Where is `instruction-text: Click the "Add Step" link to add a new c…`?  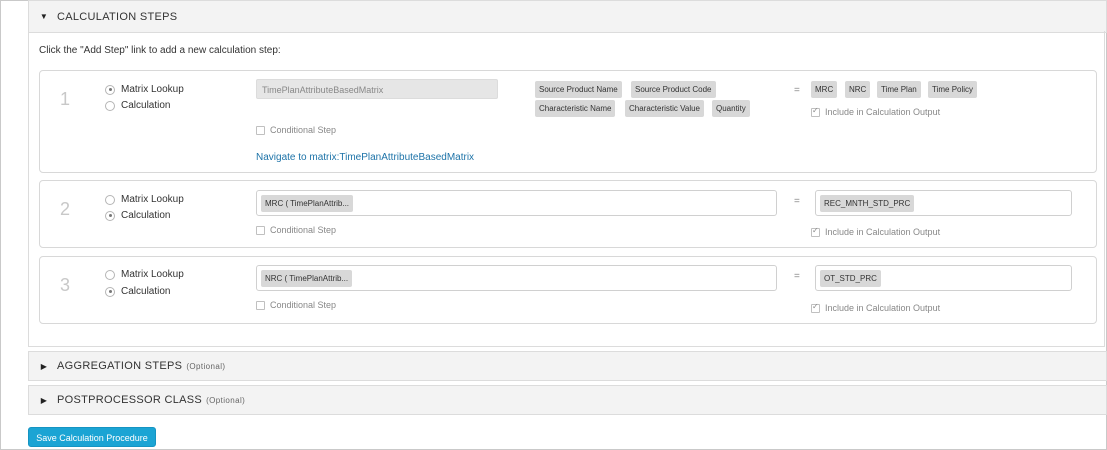
instruction-text: Click the "Add Step" link to add a new c… is located at coordinates (160, 50).